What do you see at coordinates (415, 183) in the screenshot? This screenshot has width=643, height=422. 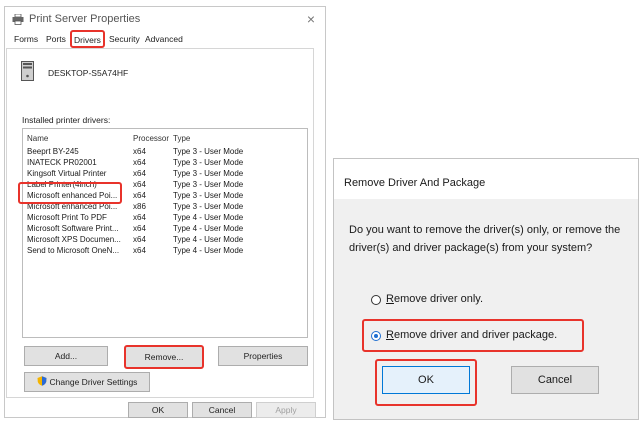 I see `dialog-title: Remove Driver And Package` at bounding box center [415, 183].